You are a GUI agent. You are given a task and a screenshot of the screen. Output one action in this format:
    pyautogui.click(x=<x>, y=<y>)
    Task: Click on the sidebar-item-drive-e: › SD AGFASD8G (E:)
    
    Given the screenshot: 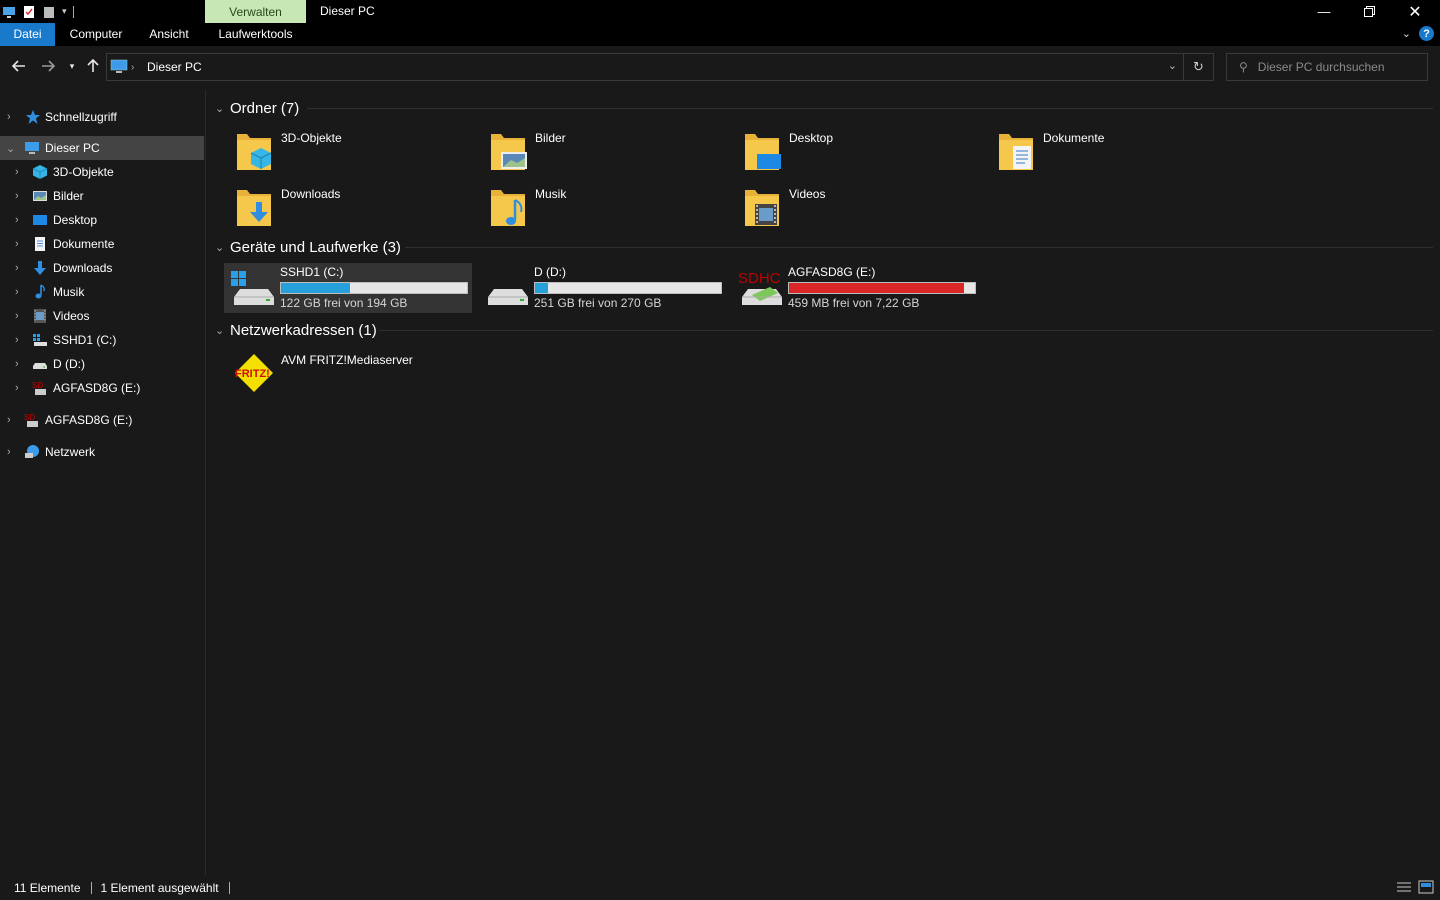 What is the action you would take?
    pyautogui.click(x=103, y=388)
    